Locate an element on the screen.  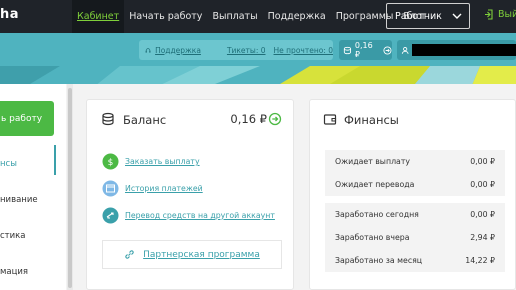
role-select: Работник is located at coordinates (428, 16).